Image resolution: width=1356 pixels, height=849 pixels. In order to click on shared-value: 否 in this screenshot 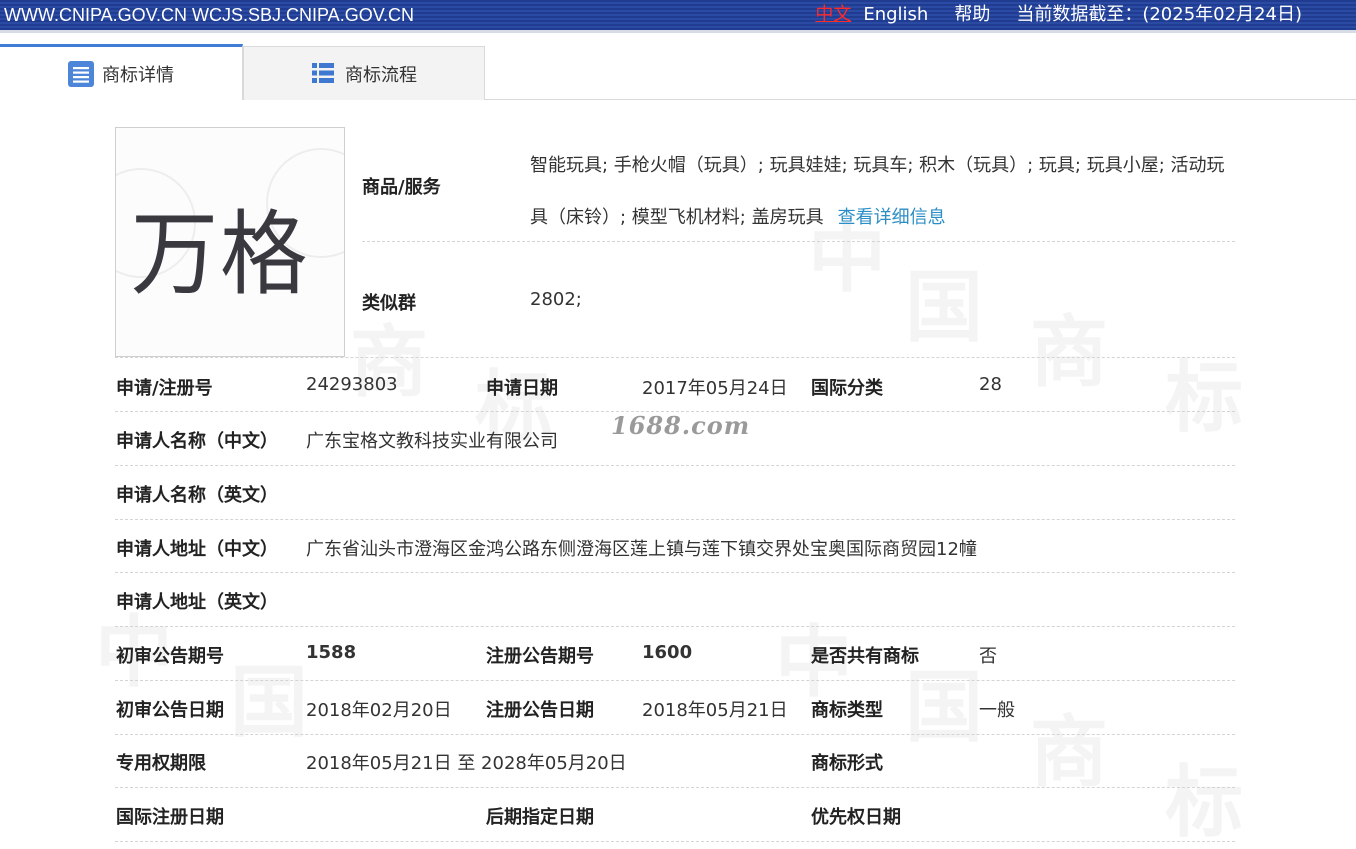, I will do `click(988, 656)`.